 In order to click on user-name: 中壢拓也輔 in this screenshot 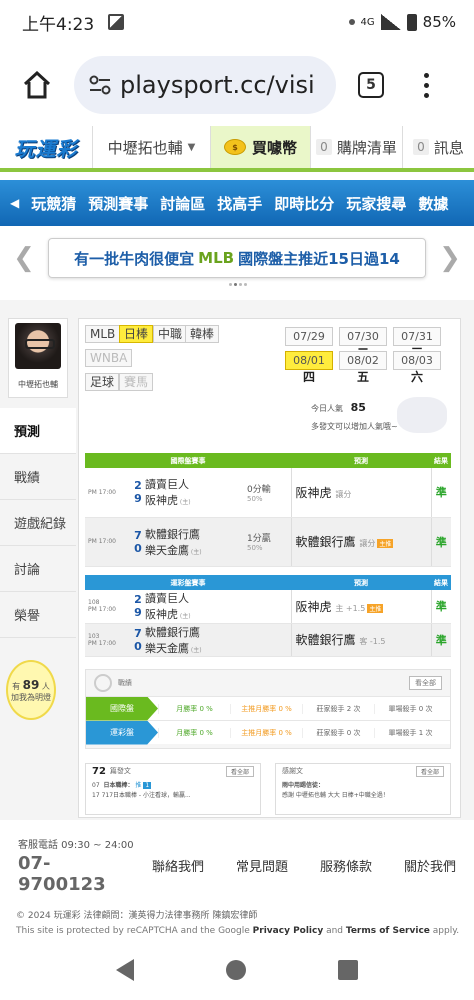, I will do `click(145, 147)`.